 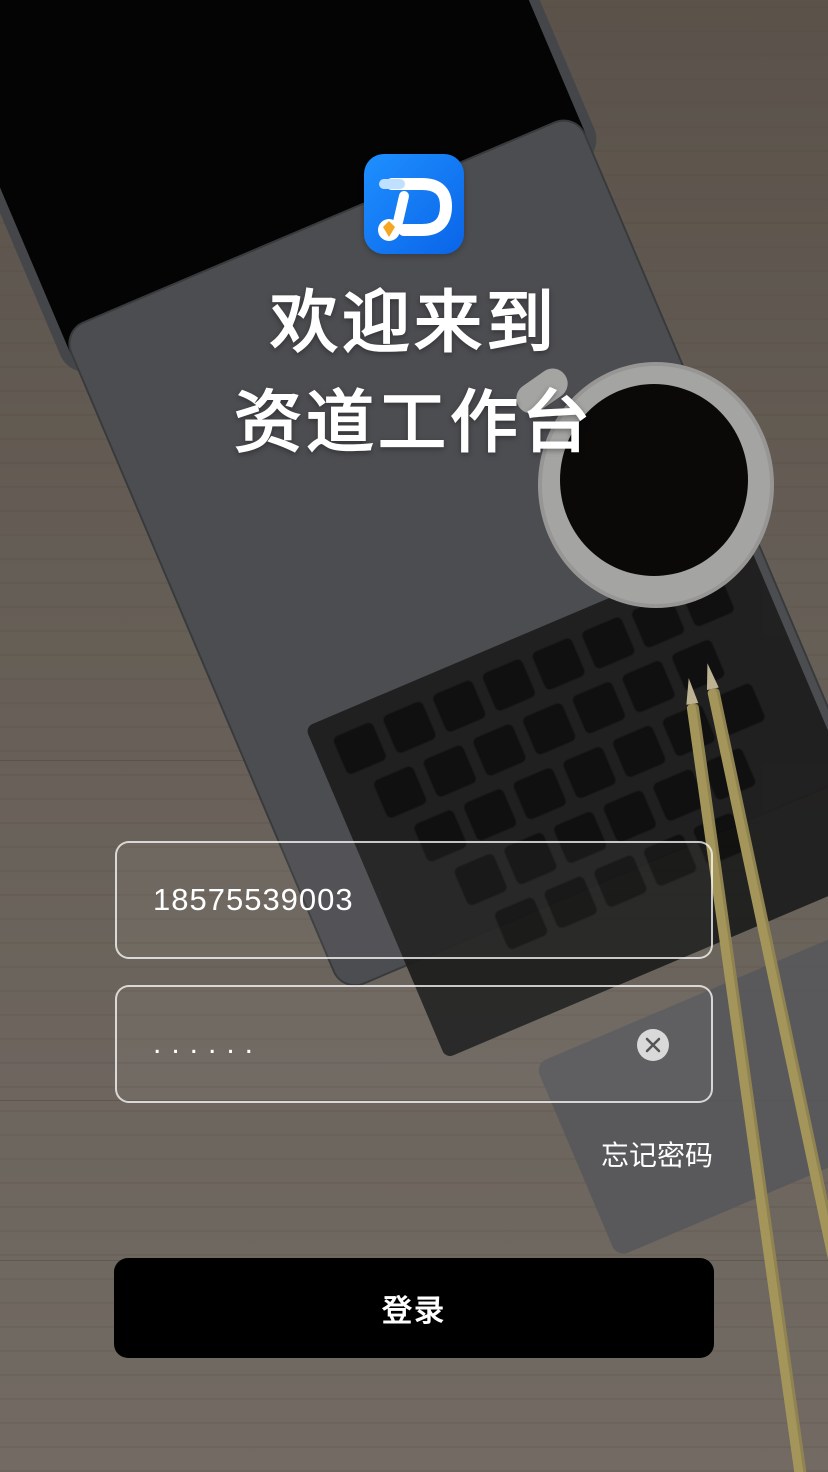 What do you see at coordinates (414, 204) in the screenshot?
I see `app-logo-icon` at bounding box center [414, 204].